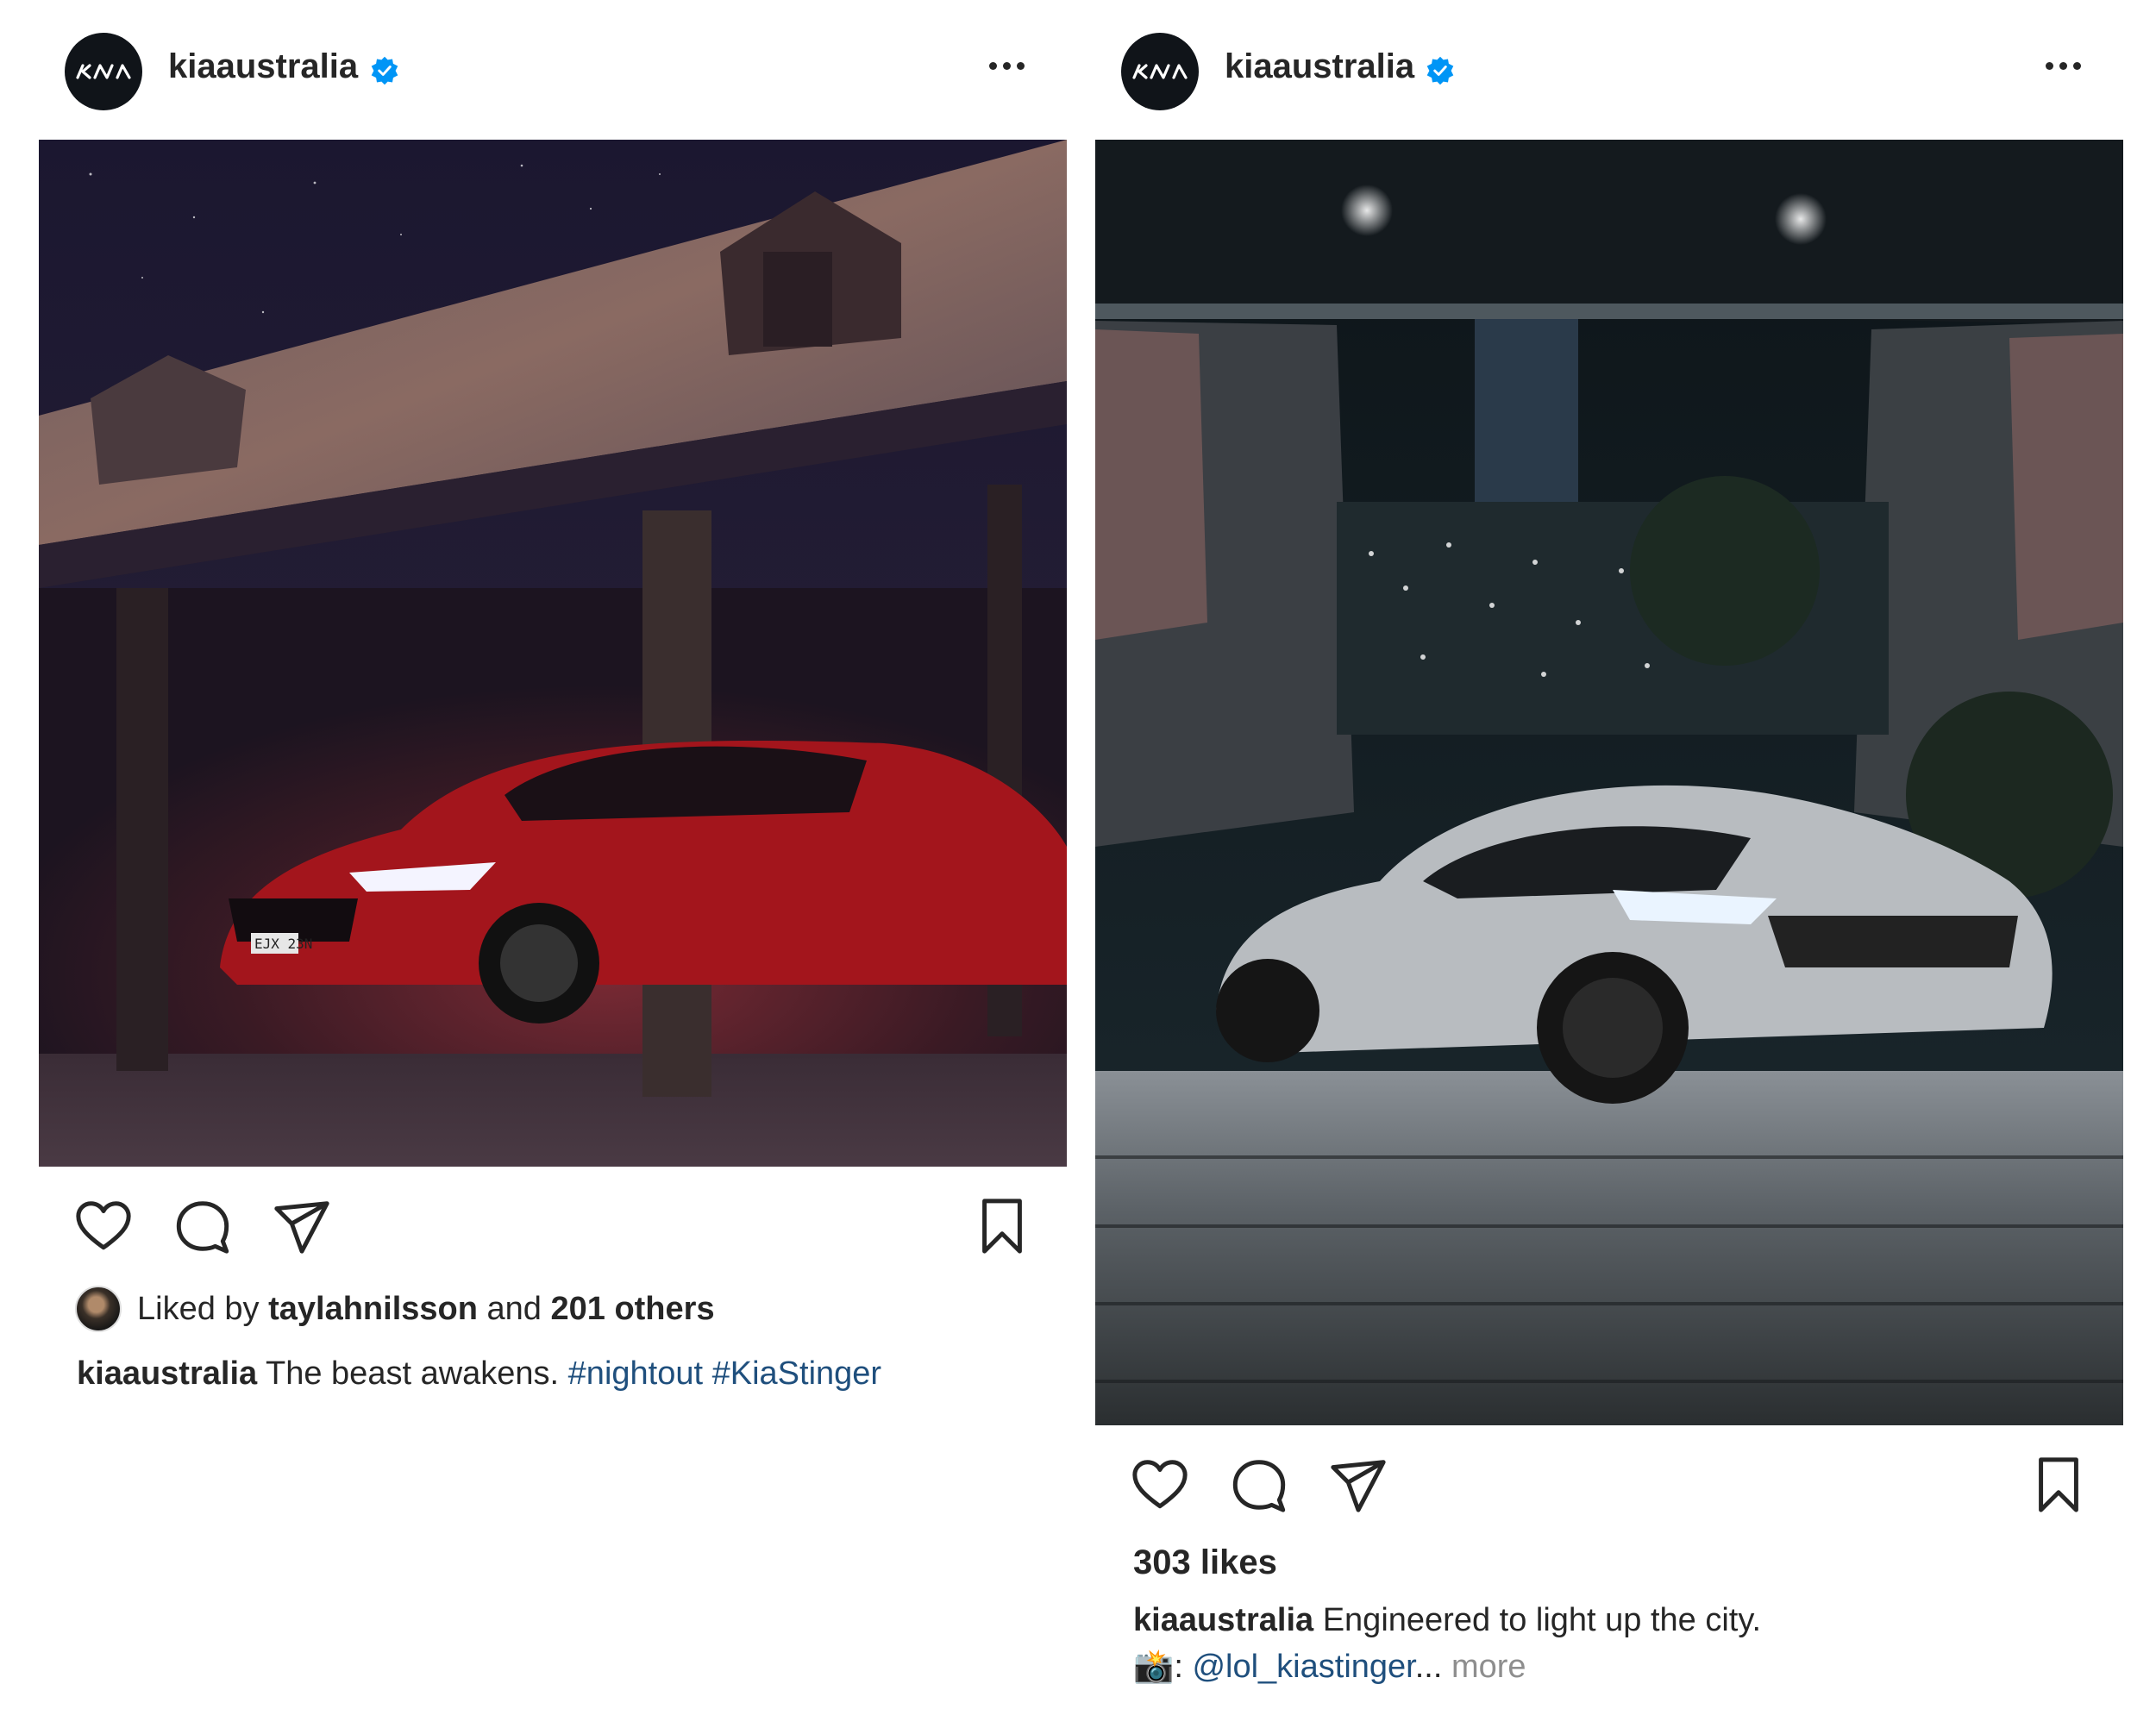  Describe the element at coordinates (98, 1309) in the screenshot. I see `liker-avatar` at that location.